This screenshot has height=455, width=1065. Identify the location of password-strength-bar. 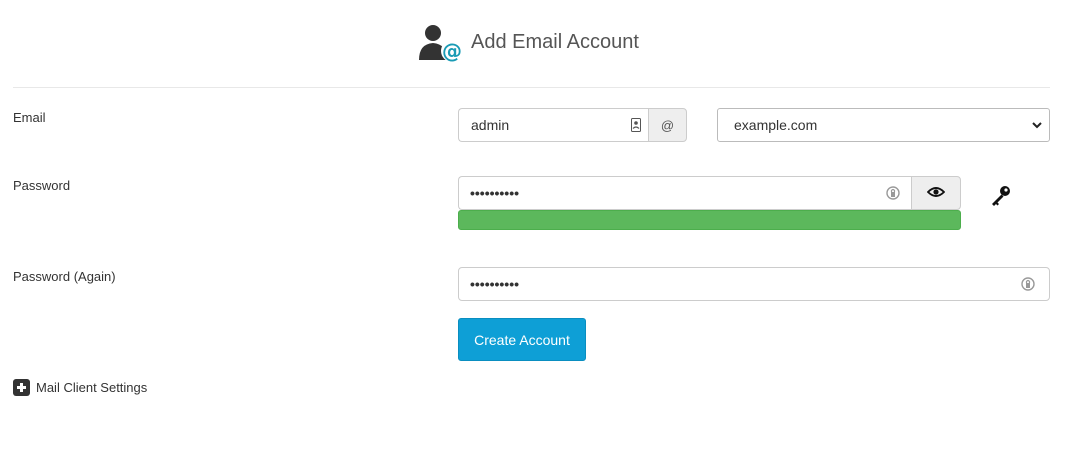
(709, 220).